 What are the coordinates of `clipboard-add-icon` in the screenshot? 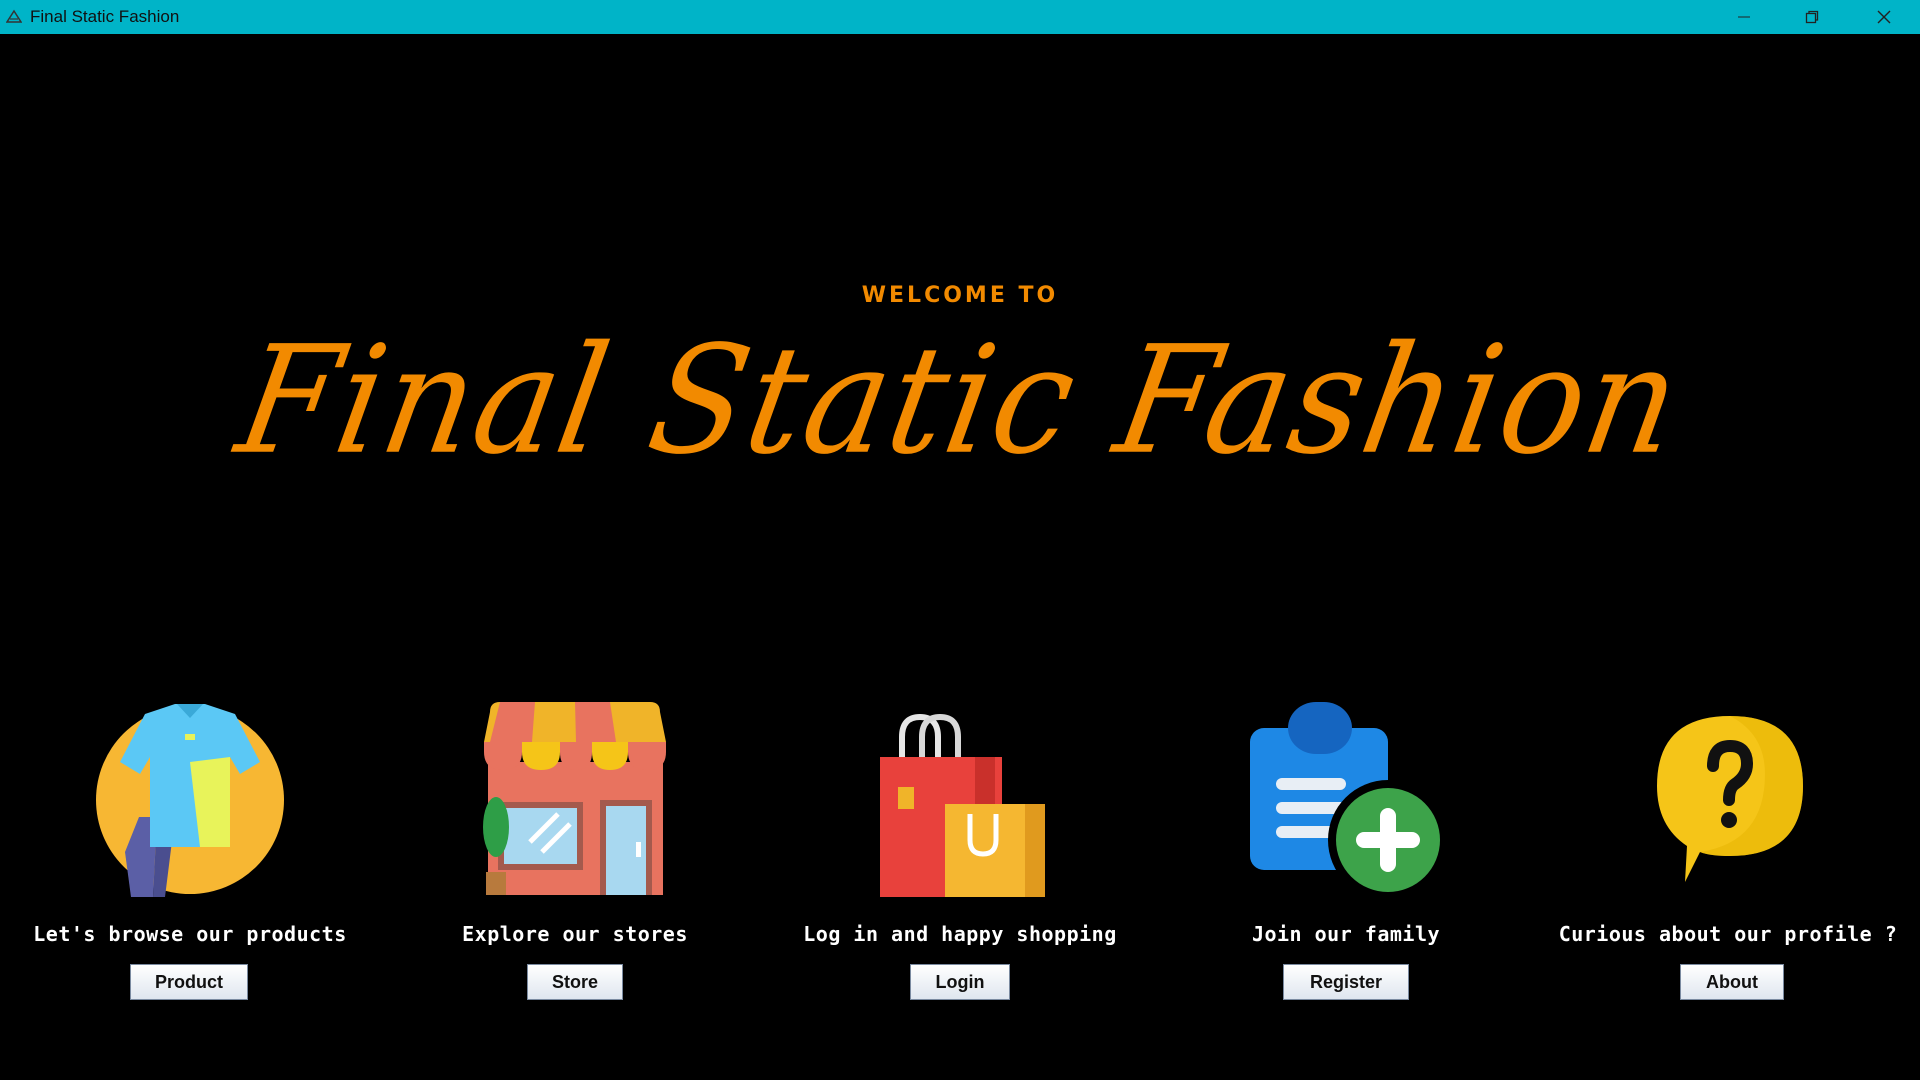 It's located at (1349, 801).